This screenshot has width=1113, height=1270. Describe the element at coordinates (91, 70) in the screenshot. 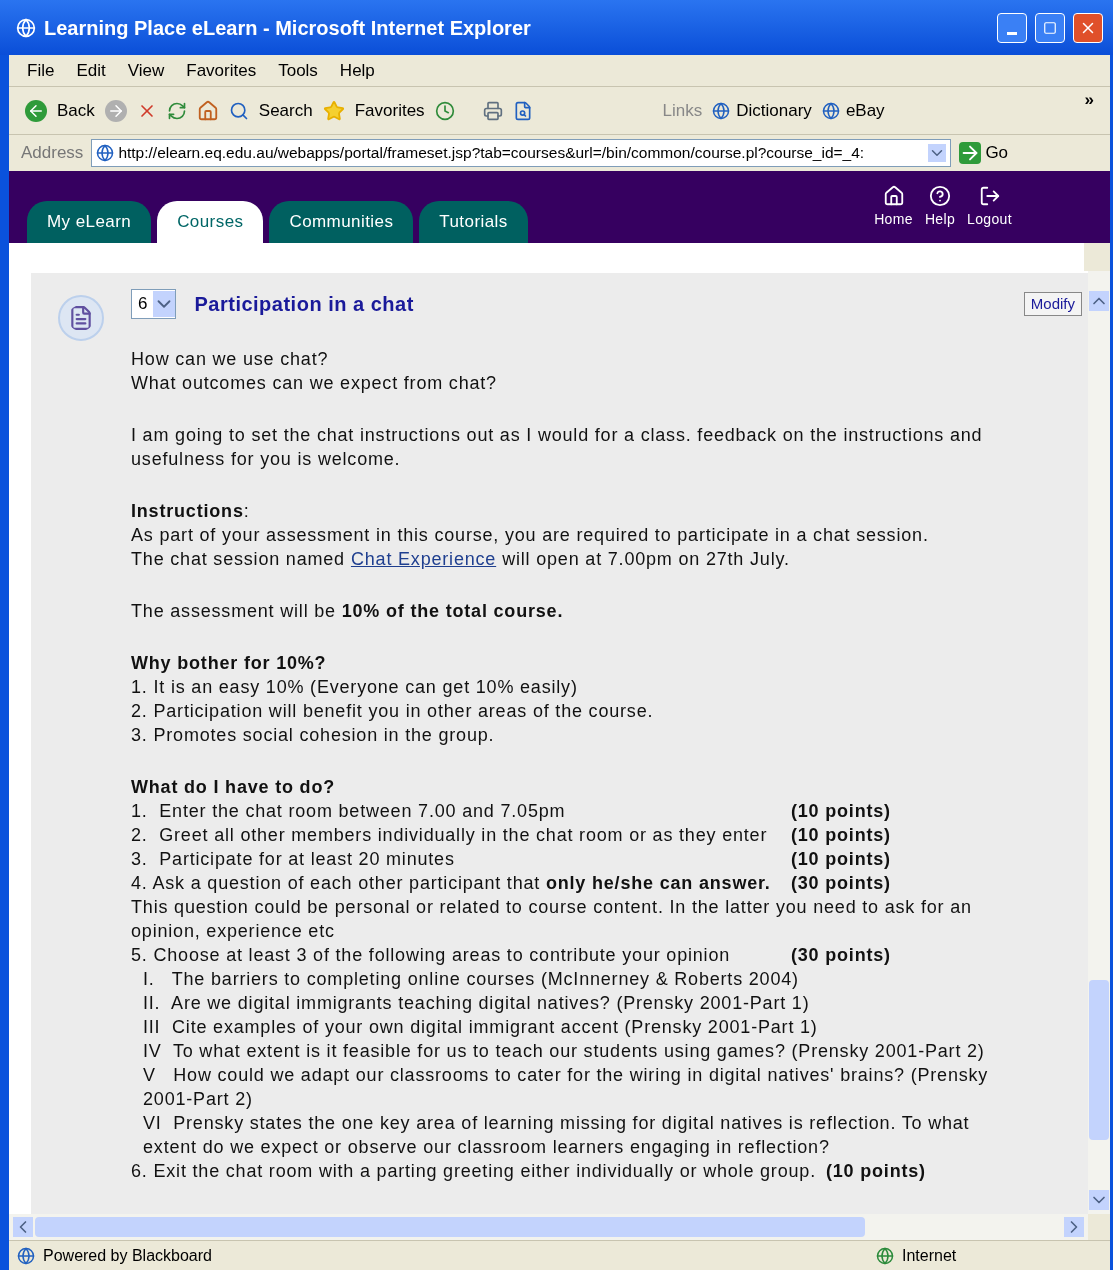

I see `menu-item: Edit` at that location.